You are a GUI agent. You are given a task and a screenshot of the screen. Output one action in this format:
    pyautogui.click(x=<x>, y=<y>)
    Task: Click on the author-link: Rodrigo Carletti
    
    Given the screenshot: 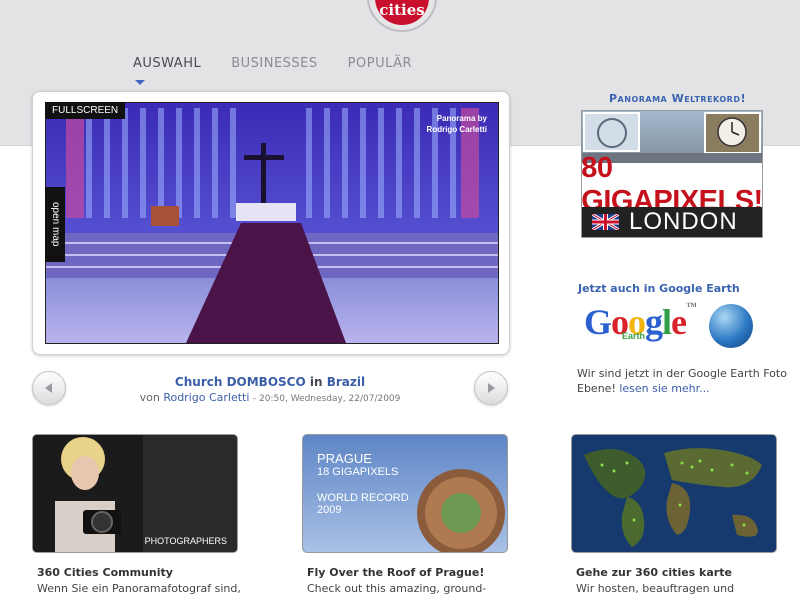 What is the action you would take?
    pyautogui.click(x=206, y=397)
    